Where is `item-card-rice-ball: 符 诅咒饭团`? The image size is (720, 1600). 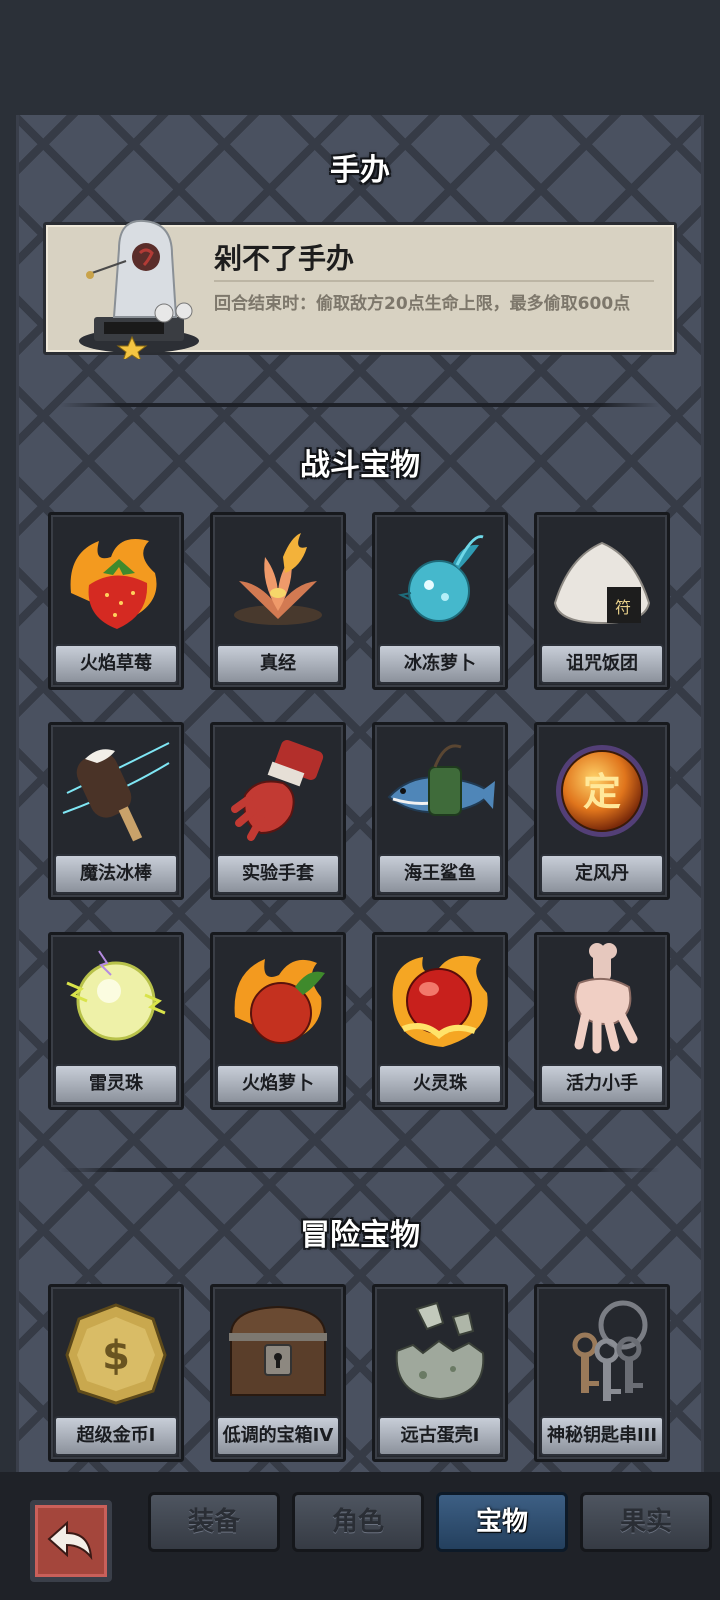 item-card-rice-ball: 符 诅咒饭团 is located at coordinates (602, 601).